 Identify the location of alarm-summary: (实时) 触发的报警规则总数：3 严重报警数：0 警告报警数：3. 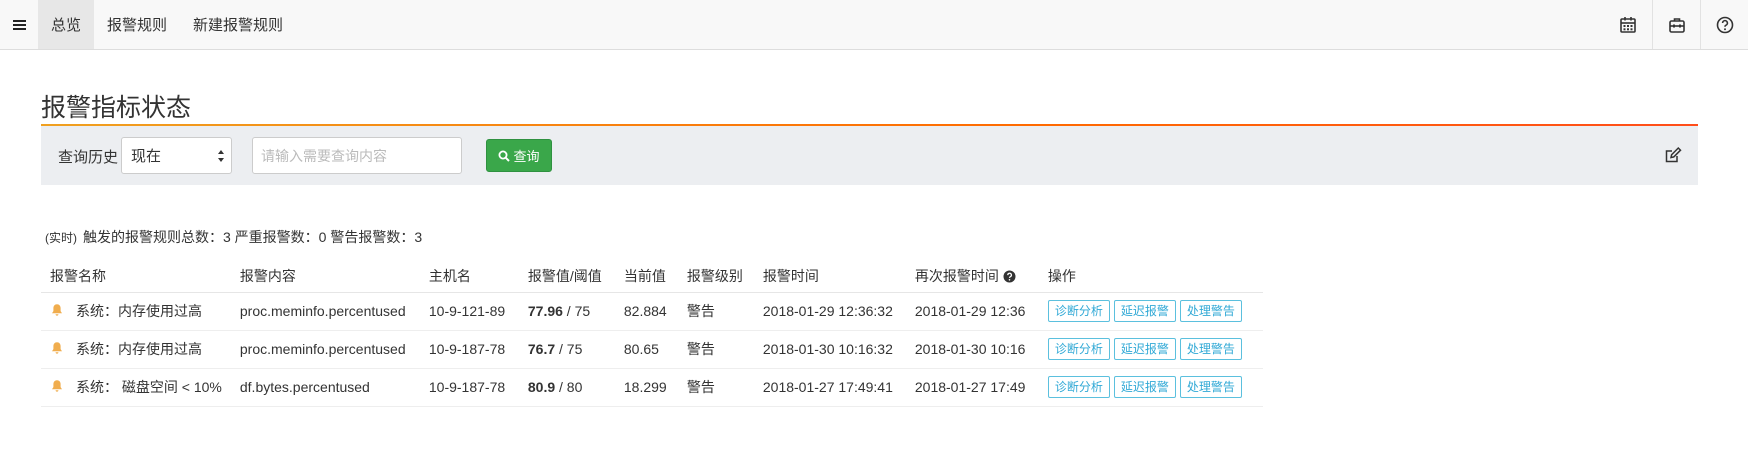
(233, 237).